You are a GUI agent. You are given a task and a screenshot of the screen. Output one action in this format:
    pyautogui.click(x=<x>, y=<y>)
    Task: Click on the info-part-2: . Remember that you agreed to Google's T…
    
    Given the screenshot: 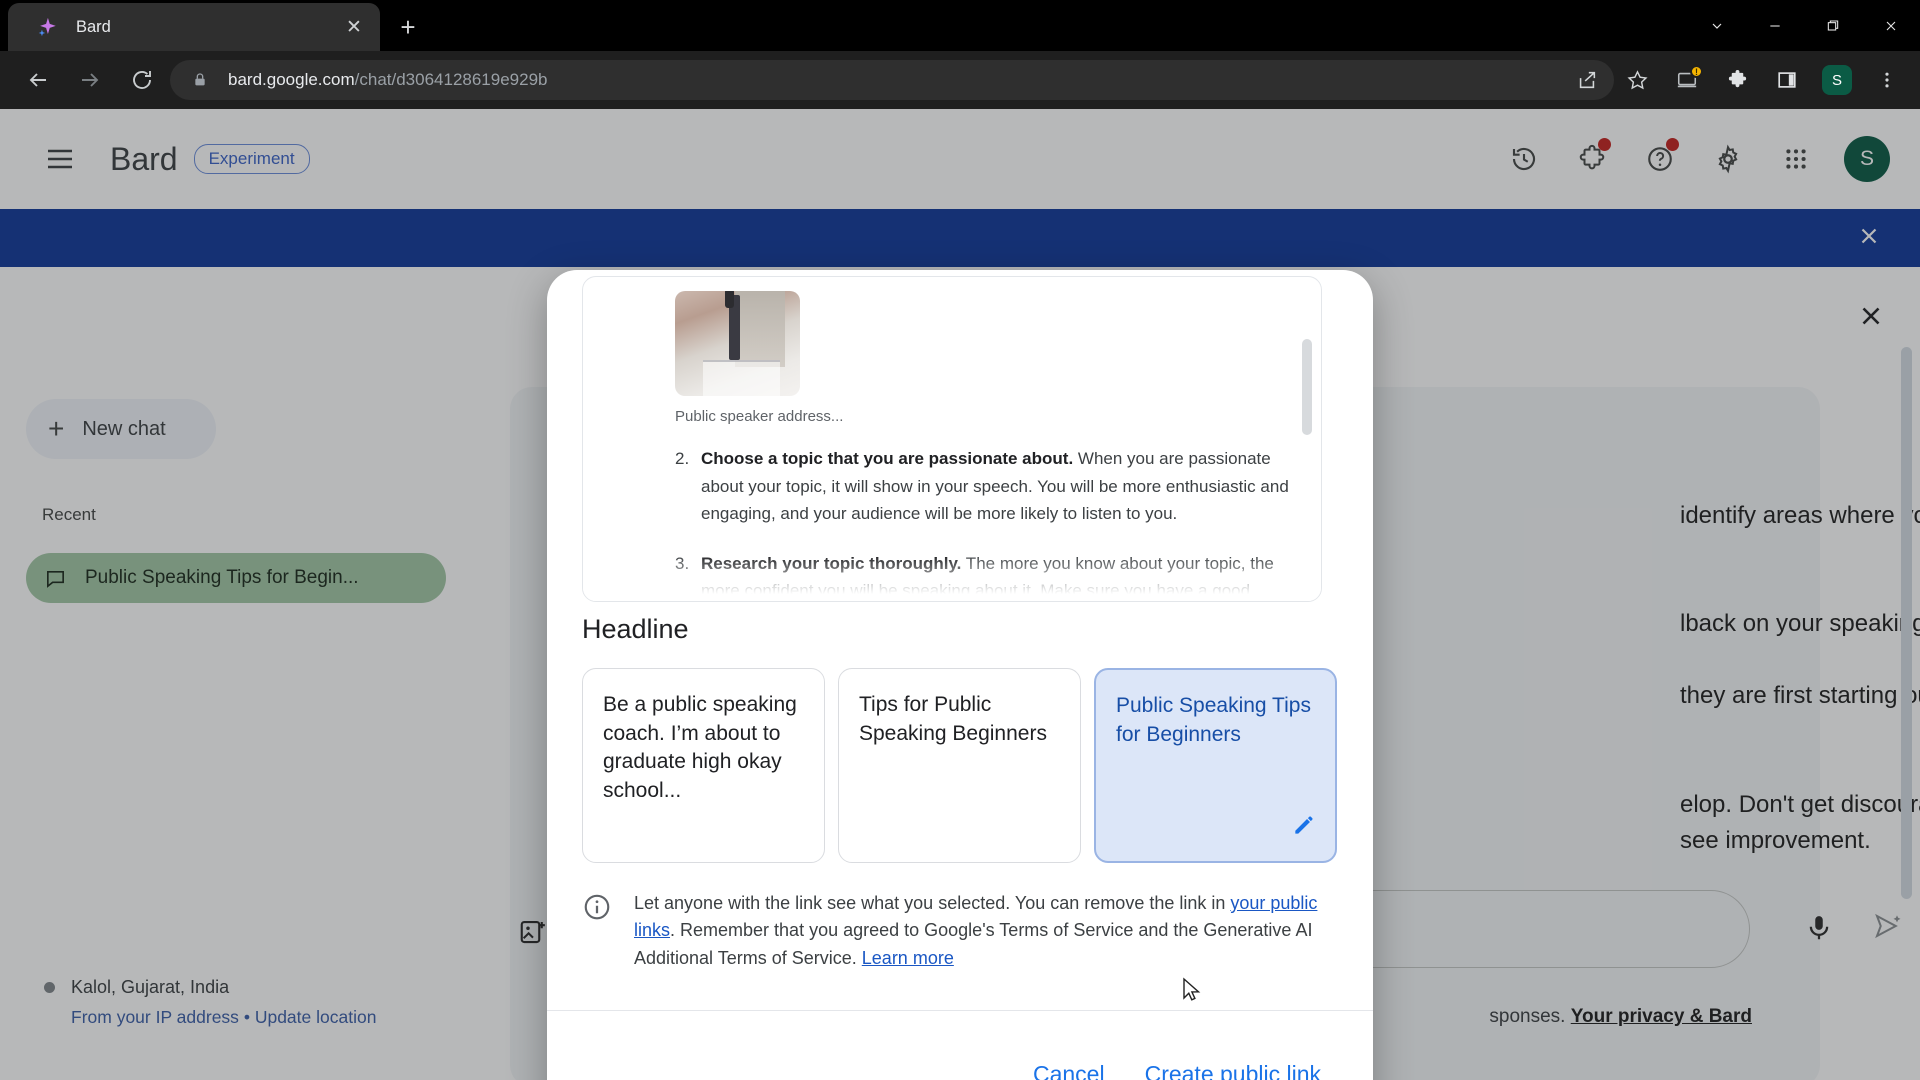 What is the action you would take?
    pyautogui.click(x=973, y=944)
    